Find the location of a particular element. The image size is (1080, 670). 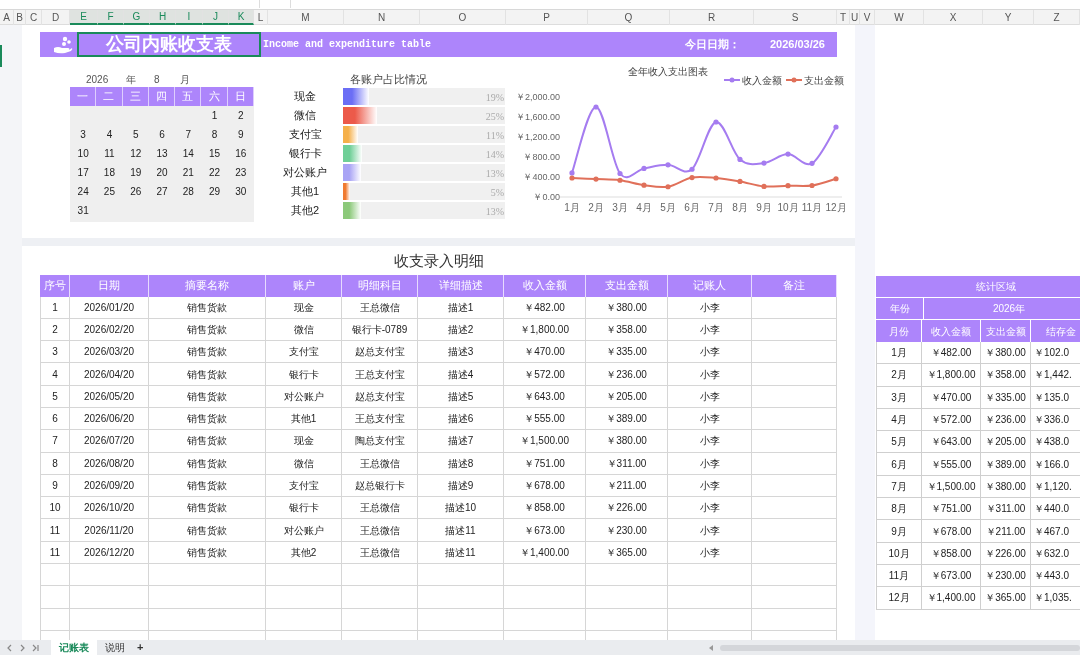

calendar-day: 25 is located at coordinates (109, 191).